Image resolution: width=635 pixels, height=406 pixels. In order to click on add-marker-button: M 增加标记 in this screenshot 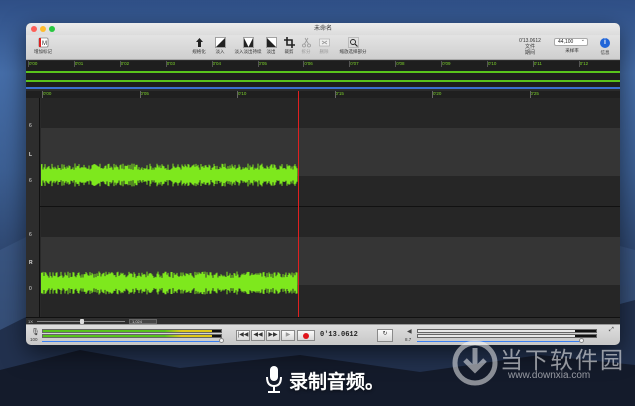, I will do `click(43, 46)`.